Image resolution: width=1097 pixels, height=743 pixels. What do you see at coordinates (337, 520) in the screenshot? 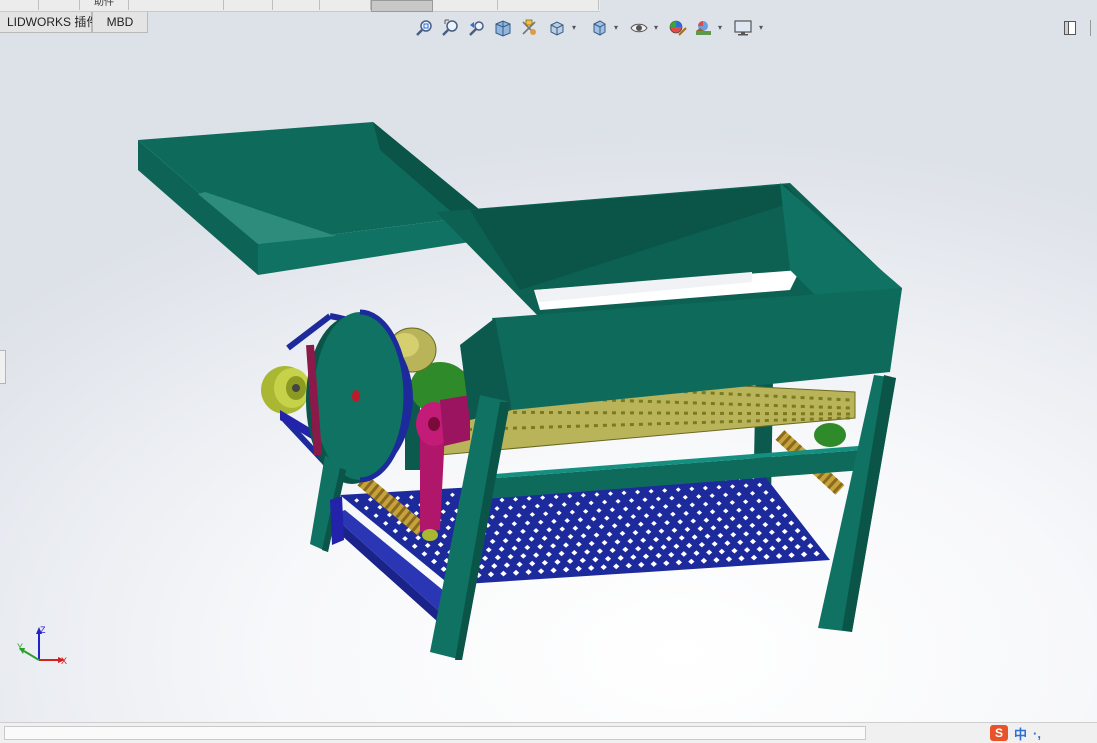
I see `screen-frame-bar` at bounding box center [337, 520].